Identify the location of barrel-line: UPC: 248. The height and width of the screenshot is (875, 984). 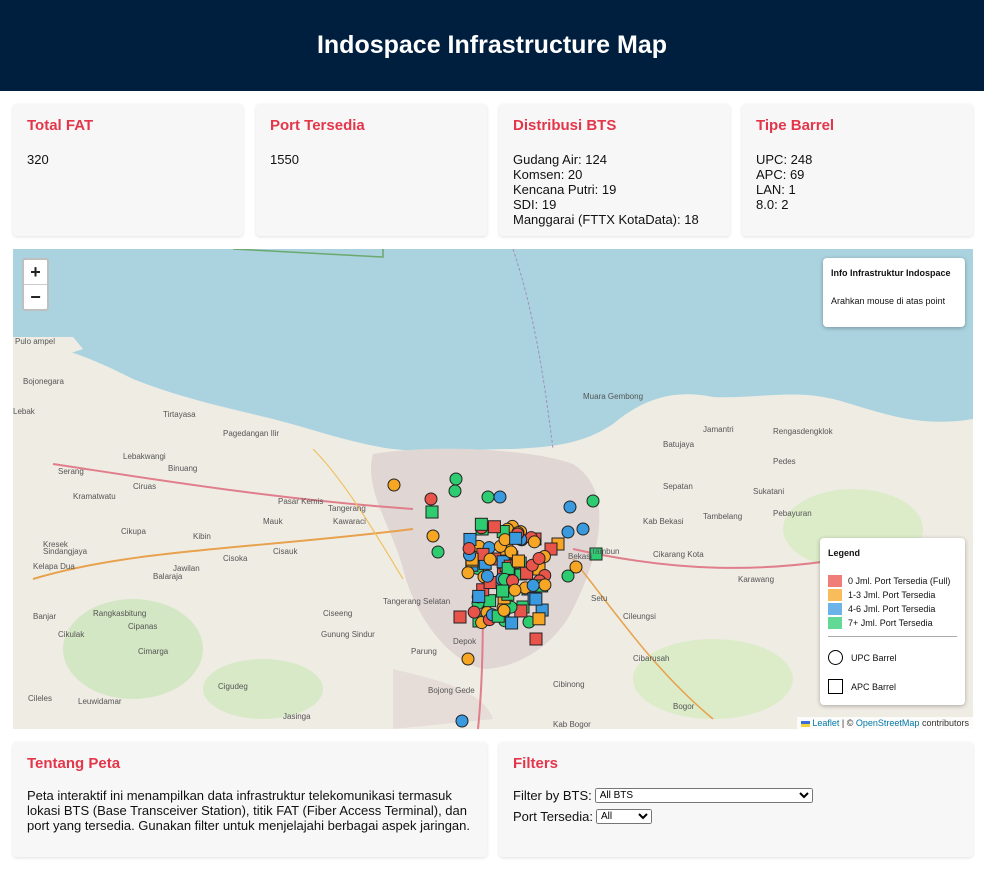
(784, 159).